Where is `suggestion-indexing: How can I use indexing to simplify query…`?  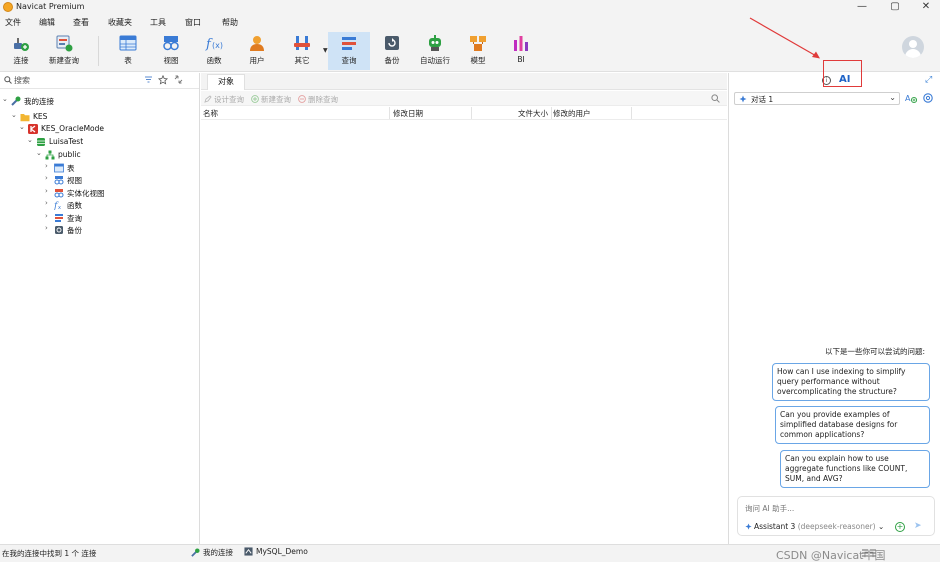 suggestion-indexing: How can I use indexing to simplify query… is located at coordinates (851, 382).